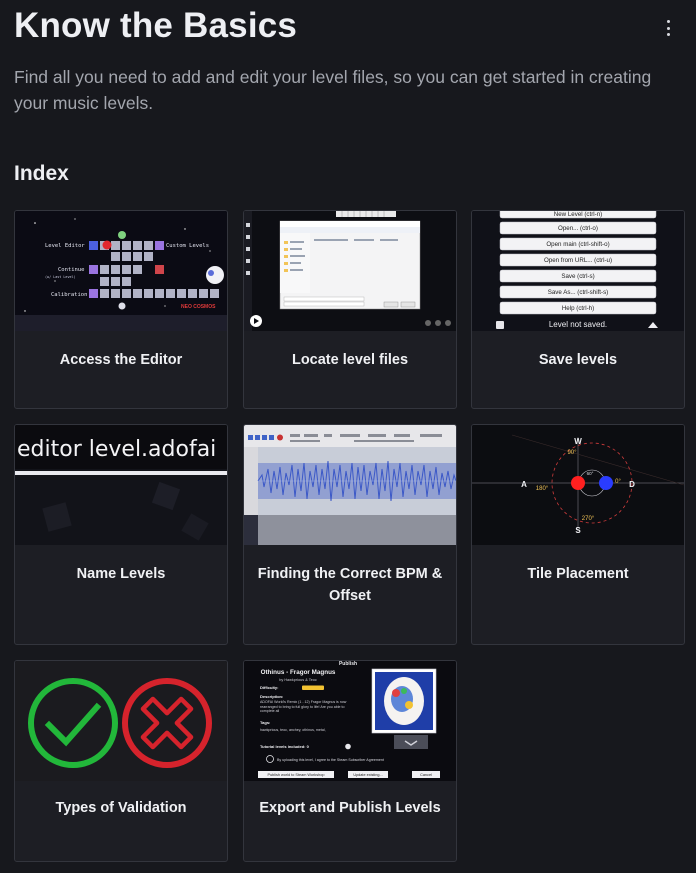 The width and height of the screenshot is (696, 873). I want to click on card-label: Tile Placement, so click(578, 574).